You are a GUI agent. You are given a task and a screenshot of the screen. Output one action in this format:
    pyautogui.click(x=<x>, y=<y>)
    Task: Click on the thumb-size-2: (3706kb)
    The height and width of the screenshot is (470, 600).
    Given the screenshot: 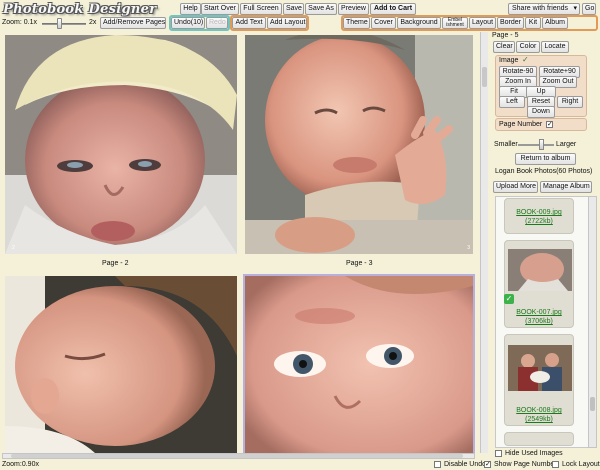 What is the action you would take?
    pyautogui.click(x=539, y=321)
    